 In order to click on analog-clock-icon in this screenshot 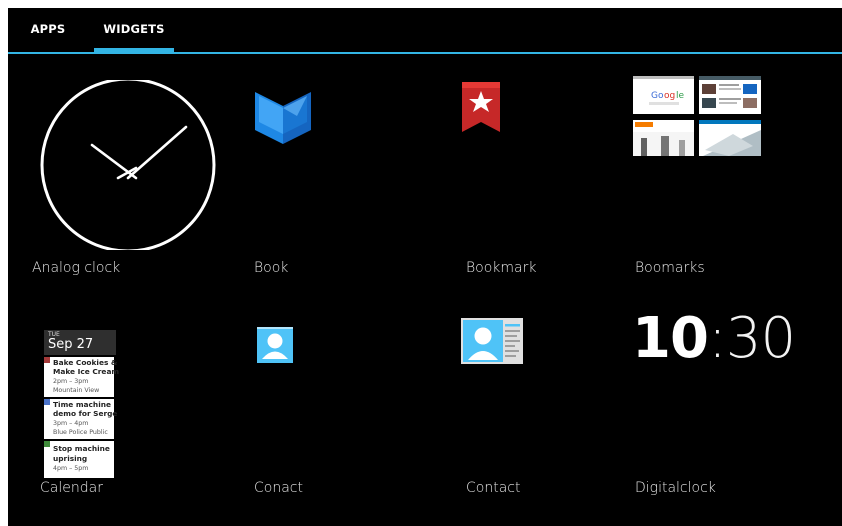, I will do `click(128, 165)`.